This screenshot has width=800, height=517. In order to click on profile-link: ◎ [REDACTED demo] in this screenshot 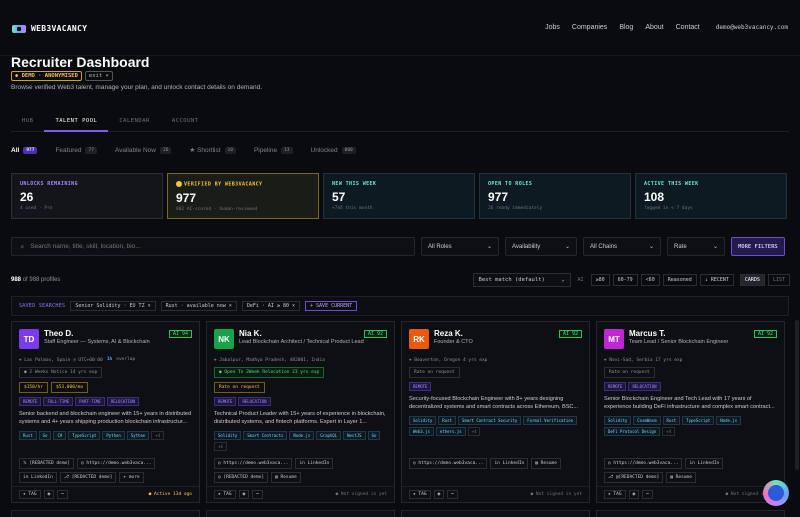, I will do `click(241, 477)`.